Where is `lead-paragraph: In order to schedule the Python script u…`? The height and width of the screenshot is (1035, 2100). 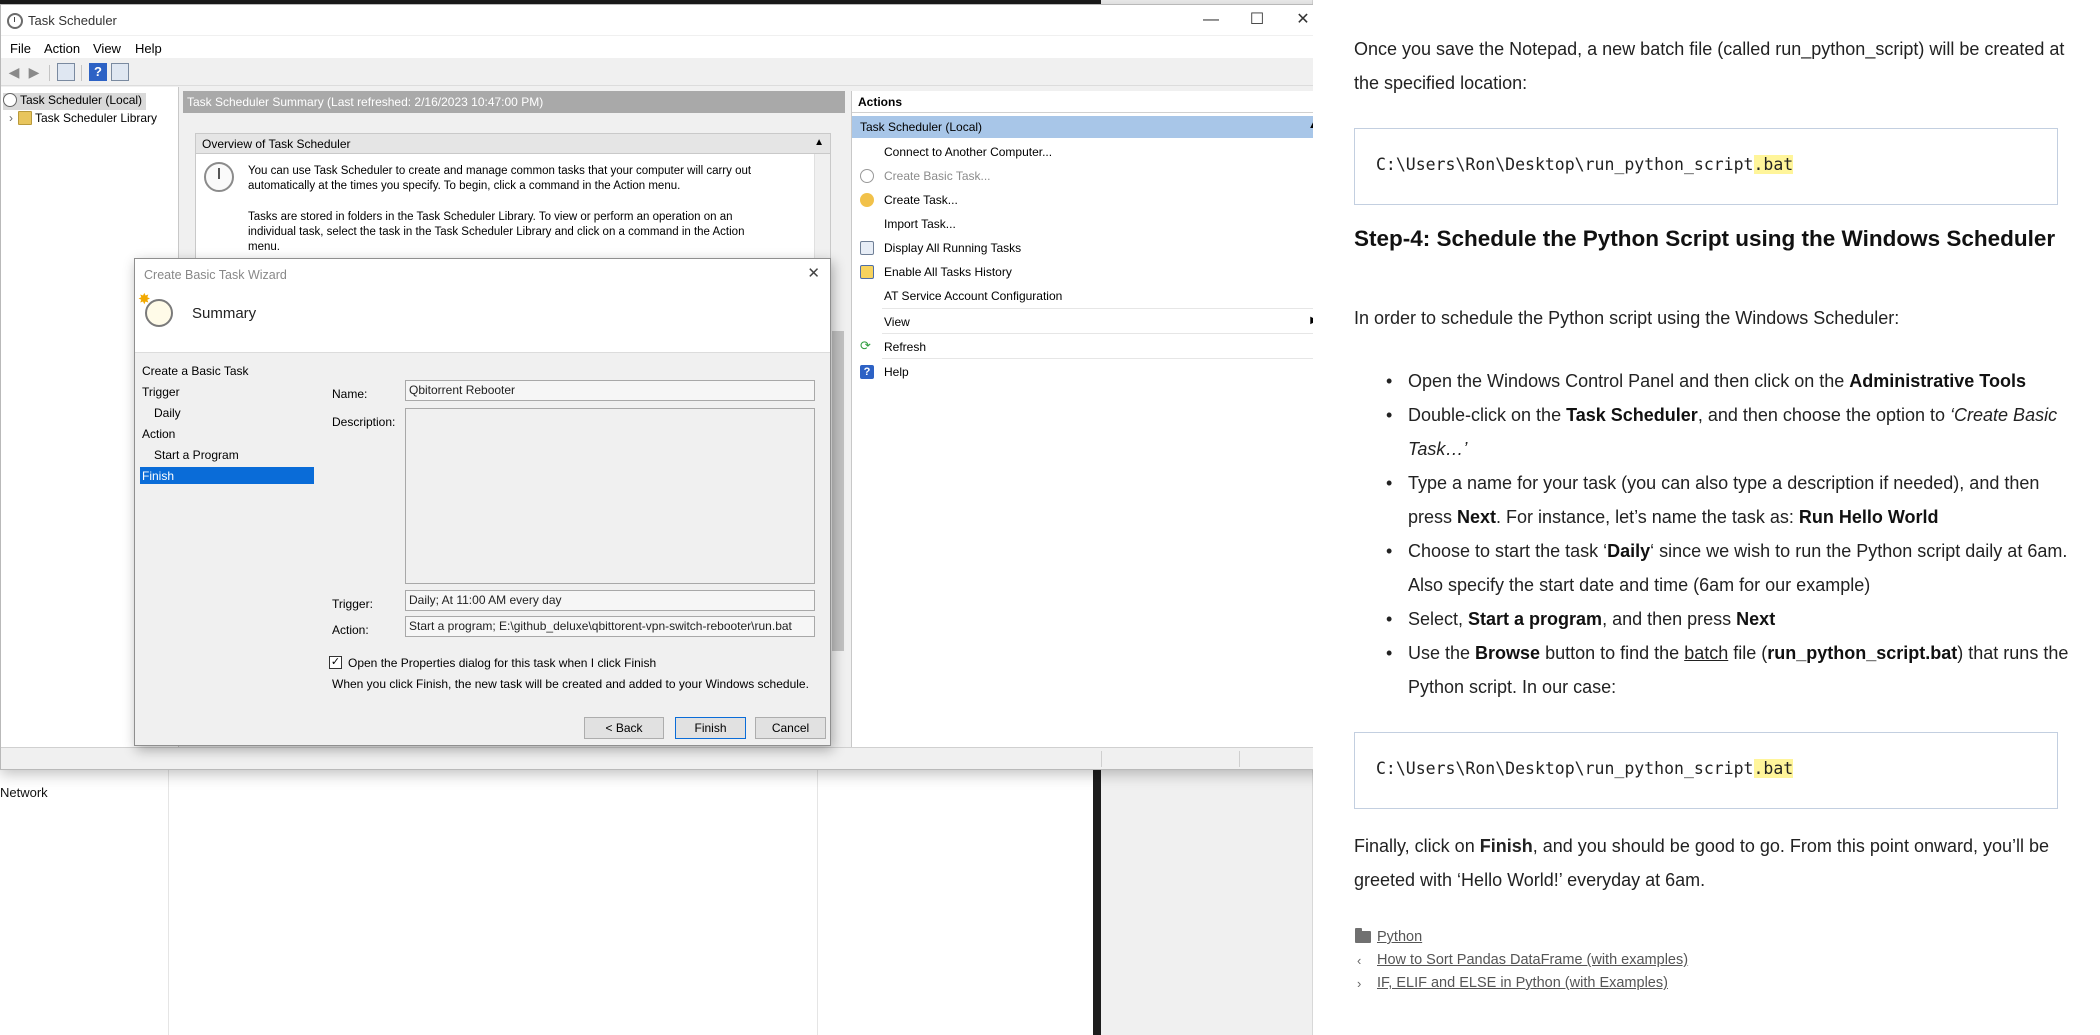 lead-paragraph: In order to schedule the Python script u… is located at coordinates (1627, 318).